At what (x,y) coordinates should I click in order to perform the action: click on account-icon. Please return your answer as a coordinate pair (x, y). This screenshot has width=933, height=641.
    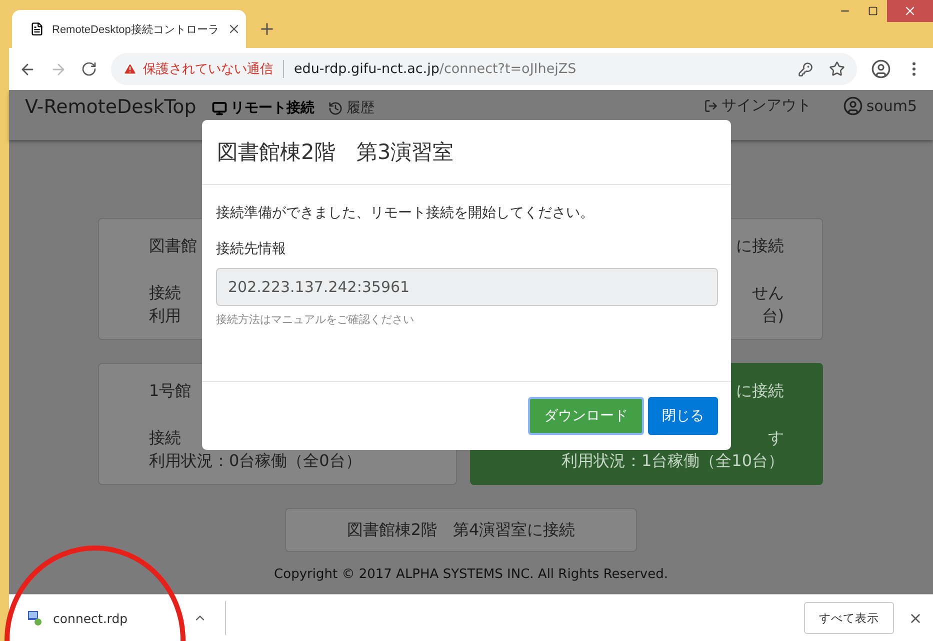
    Looking at the image, I should click on (881, 69).